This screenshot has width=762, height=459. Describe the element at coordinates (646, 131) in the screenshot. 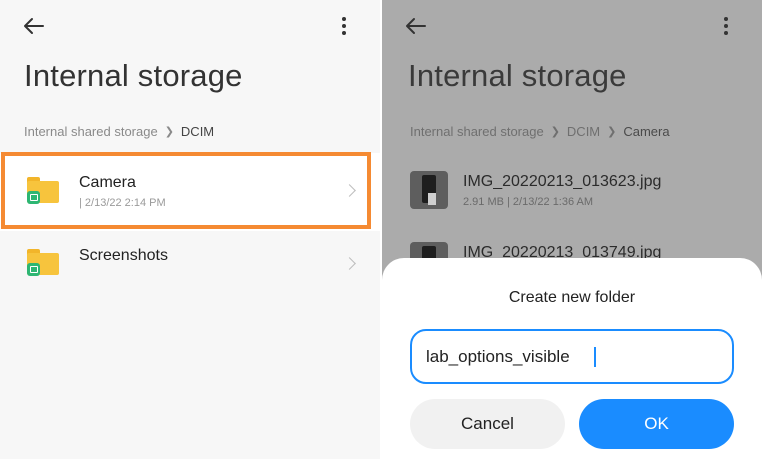

I see `breadcrumb-current: Camera` at that location.